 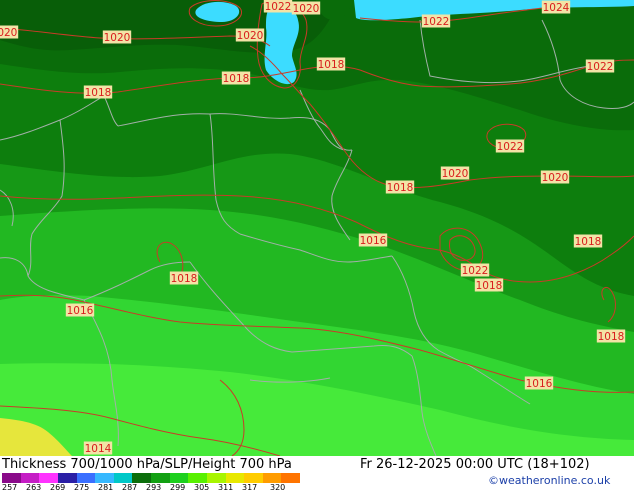 I want to click on scale-tick-label: 281, so click(x=106, y=486).